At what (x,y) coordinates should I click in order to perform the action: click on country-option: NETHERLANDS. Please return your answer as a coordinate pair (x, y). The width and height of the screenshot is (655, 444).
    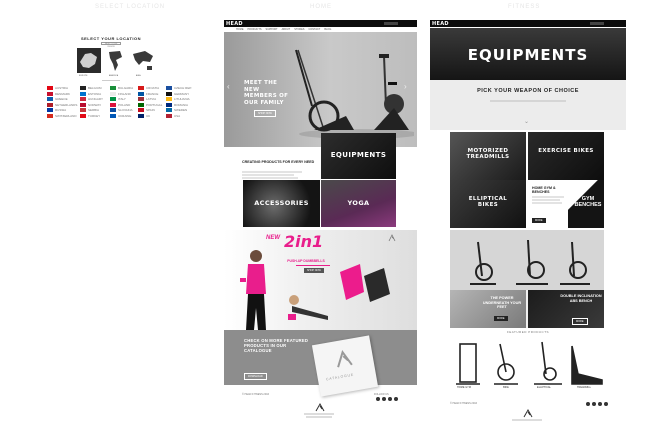
    Looking at the image, I should click on (62, 104).